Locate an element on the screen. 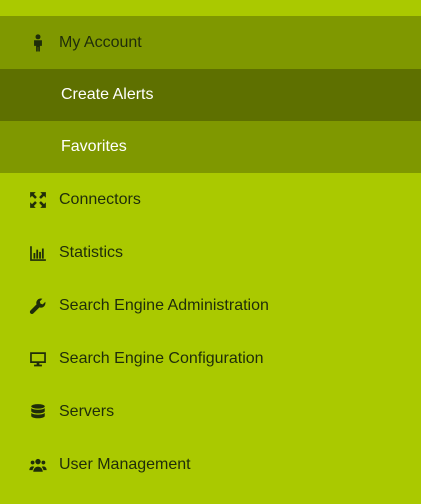  database-icon is located at coordinates (38, 412).